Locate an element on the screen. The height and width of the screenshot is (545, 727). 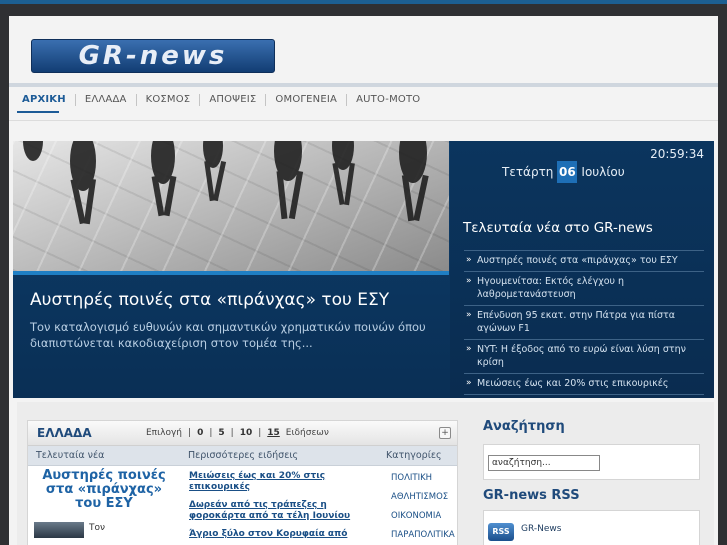
nav-item-opinions: ΑΠΟΨΕΙΣ is located at coordinates (233, 100).